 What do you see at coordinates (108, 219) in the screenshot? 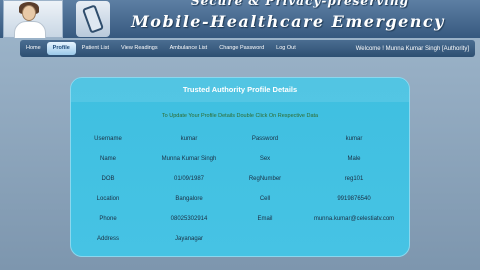
I see `phone-label: Phone` at bounding box center [108, 219].